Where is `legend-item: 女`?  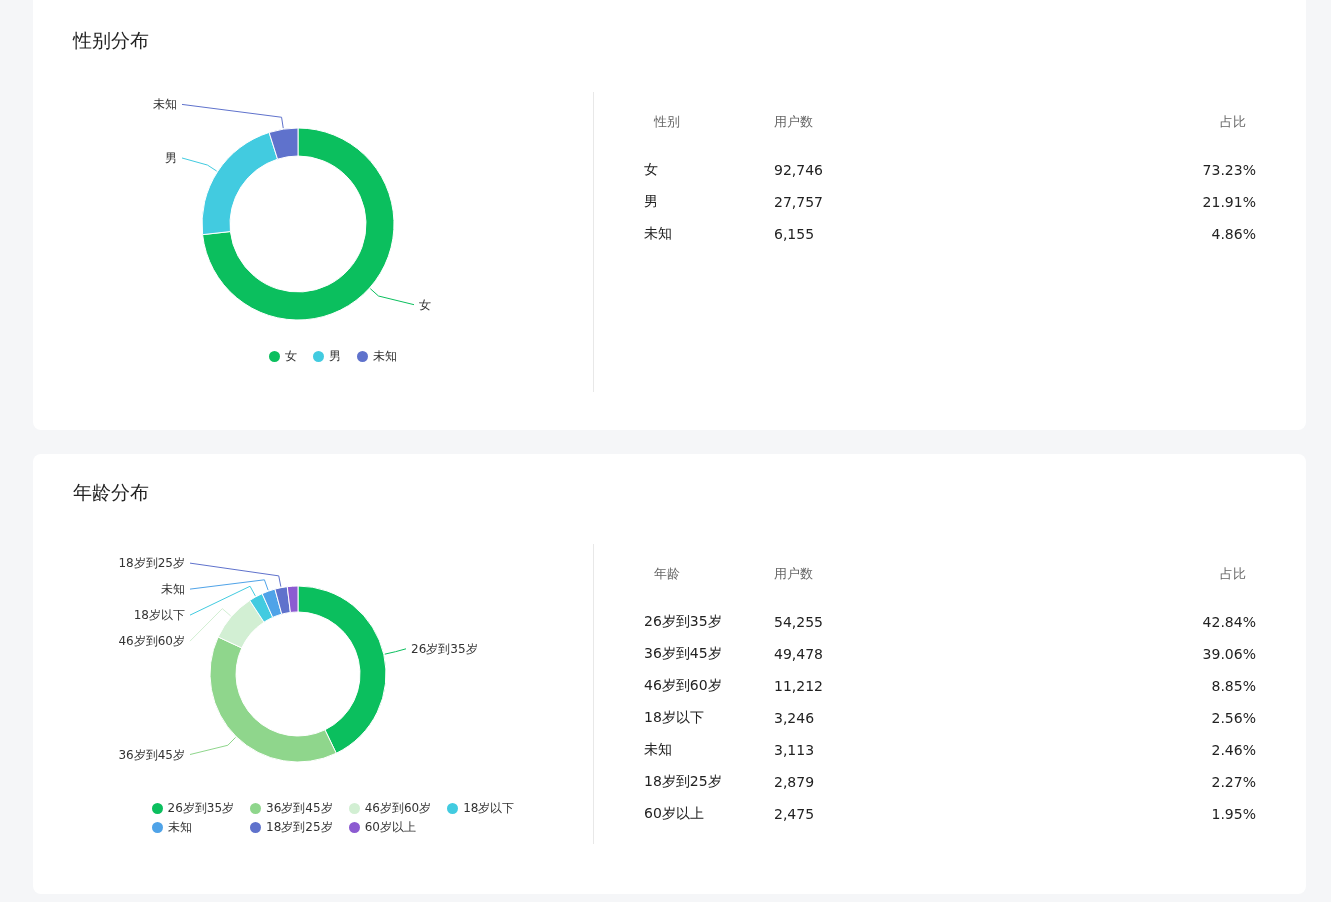 legend-item: 女 is located at coordinates (283, 356).